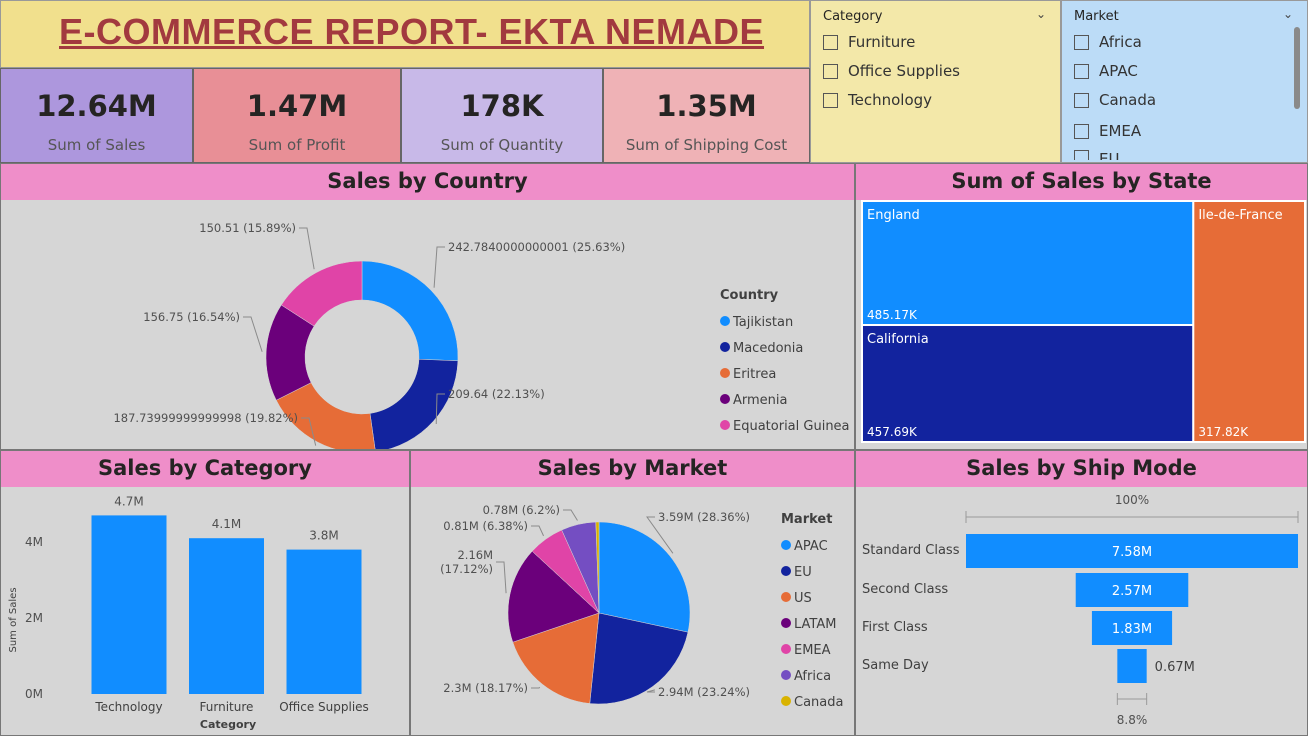  What do you see at coordinates (466, 569) in the screenshot?
I see `data-label: (17.12%)` at bounding box center [466, 569].